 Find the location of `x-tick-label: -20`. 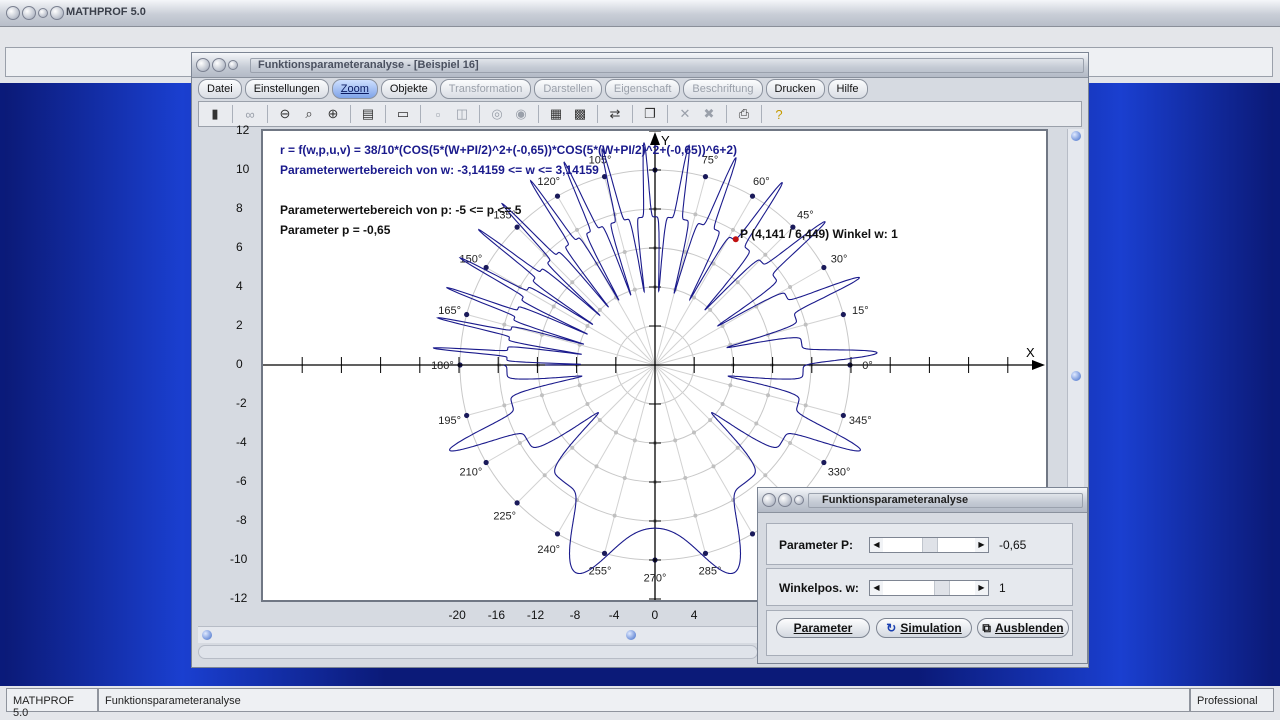

x-tick-label: -20 is located at coordinates (457, 615).